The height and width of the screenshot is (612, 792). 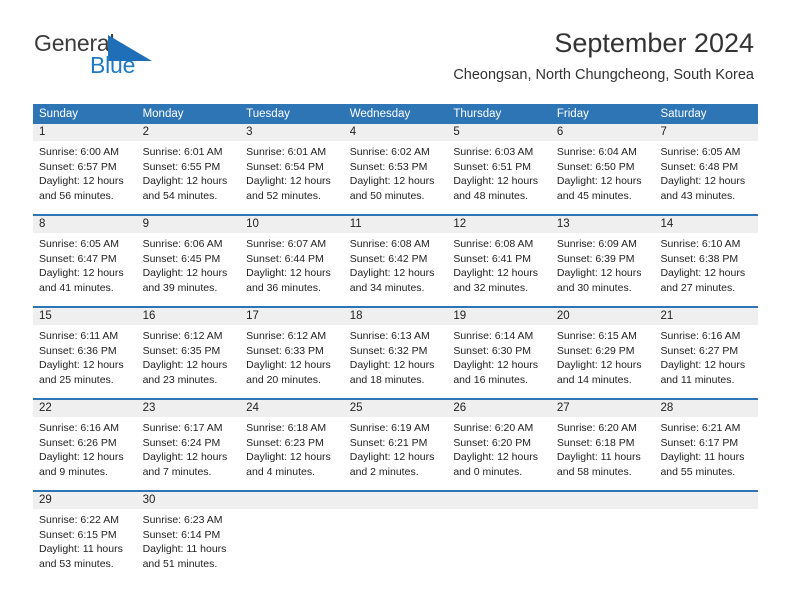 What do you see at coordinates (182, 336) in the screenshot?
I see `sunrise-text: Sunrise: 6:12 AM` at bounding box center [182, 336].